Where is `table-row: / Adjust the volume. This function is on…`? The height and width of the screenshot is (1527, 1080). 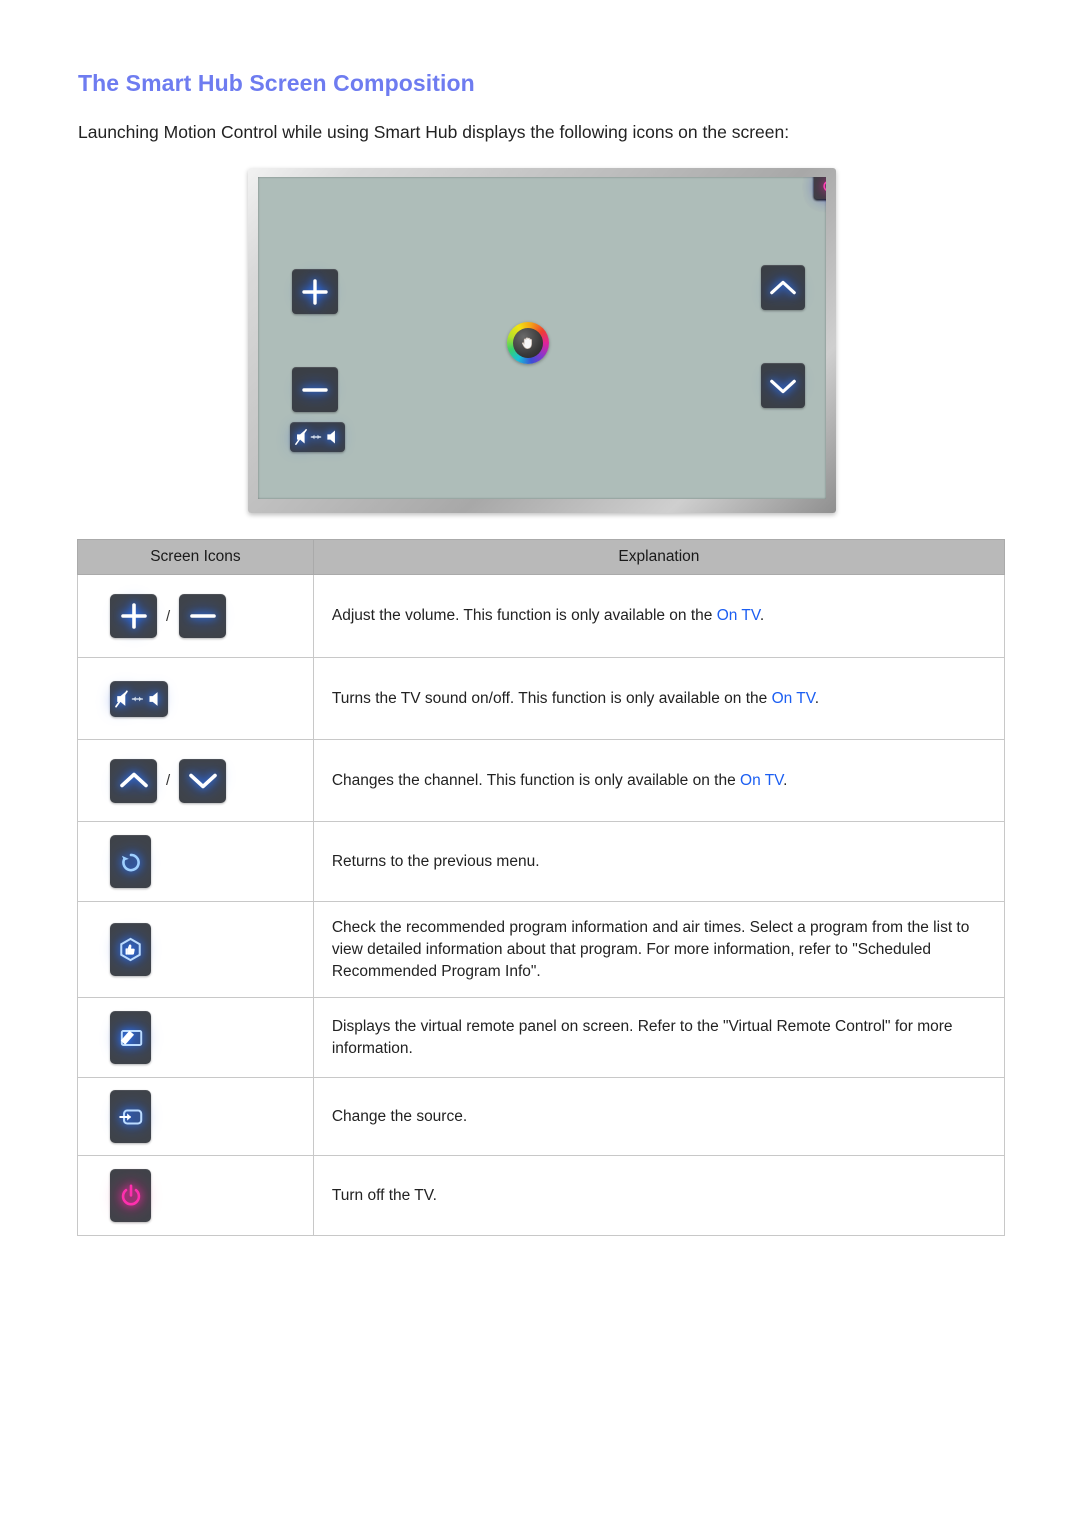 table-row: / Adjust the volume. This function is on… is located at coordinates (541, 616).